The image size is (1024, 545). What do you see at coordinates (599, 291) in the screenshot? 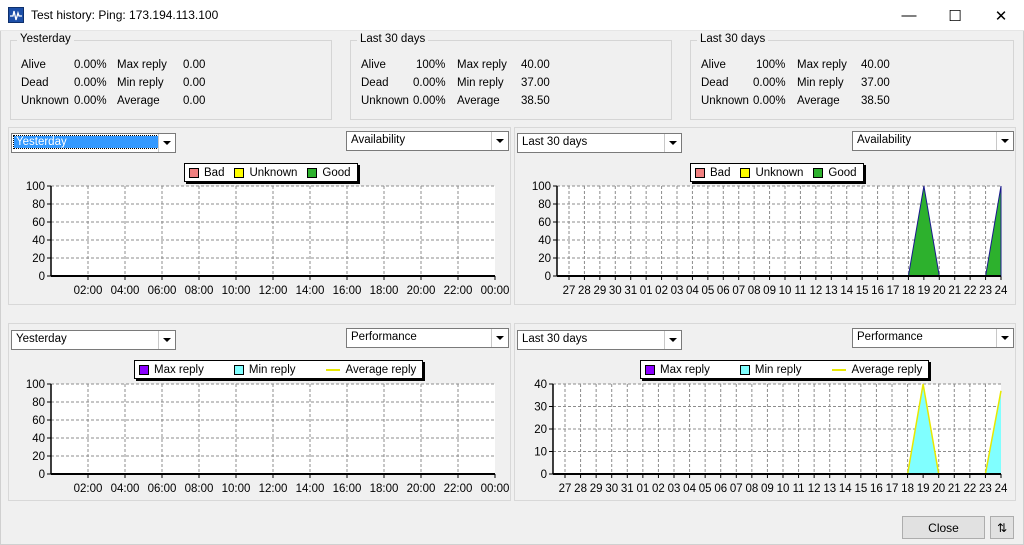
I see `x-tick-label: 29` at bounding box center [599, 291].